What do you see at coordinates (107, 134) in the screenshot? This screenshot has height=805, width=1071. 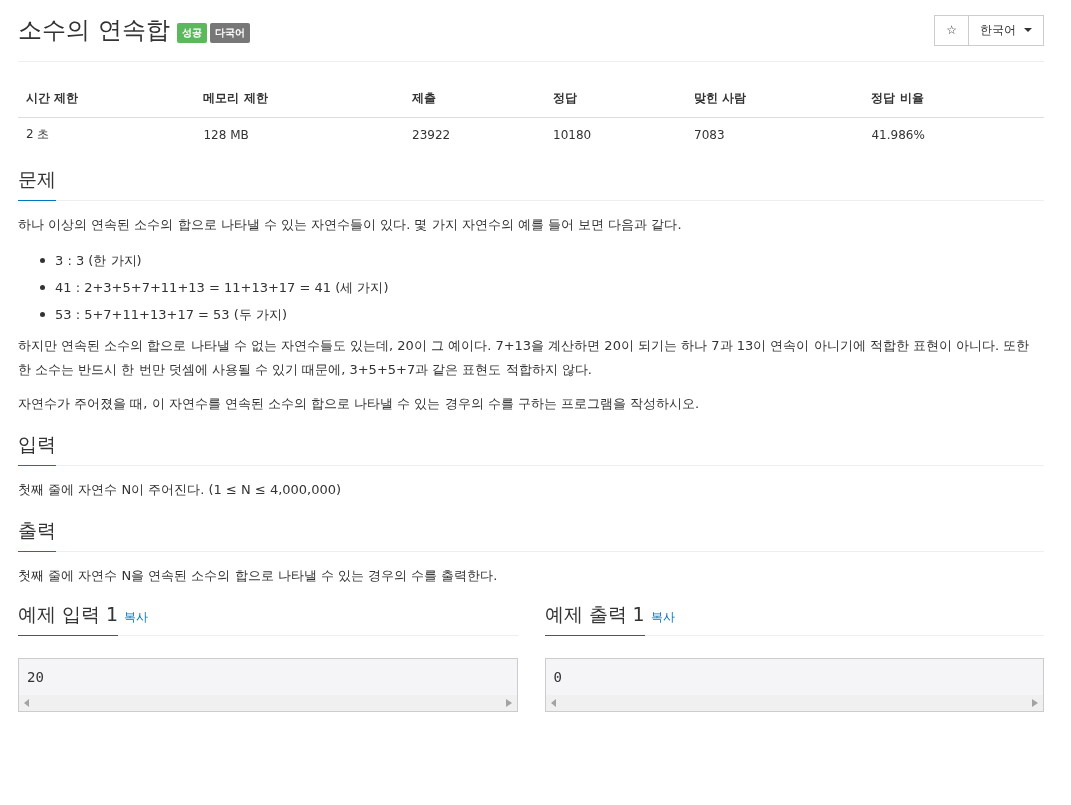 I see `table-cell: 2 초` at bounding box center [107, 134].